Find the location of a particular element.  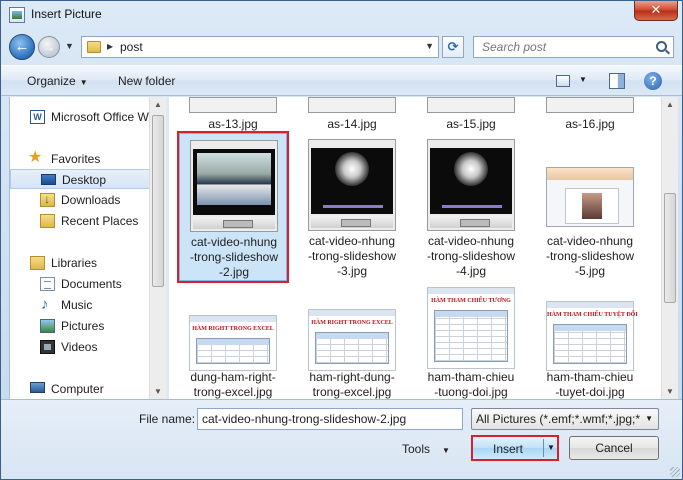

file-thumbnail: HÀM THAM CHIẾU TƯƠNG is located at coordinates (471, 328).